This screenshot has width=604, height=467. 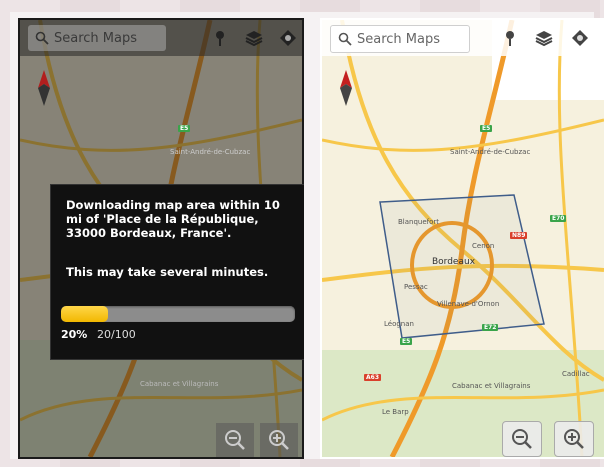 I want to click on map-label: Villenave-d'Ornon, so click(x=468, y=304).